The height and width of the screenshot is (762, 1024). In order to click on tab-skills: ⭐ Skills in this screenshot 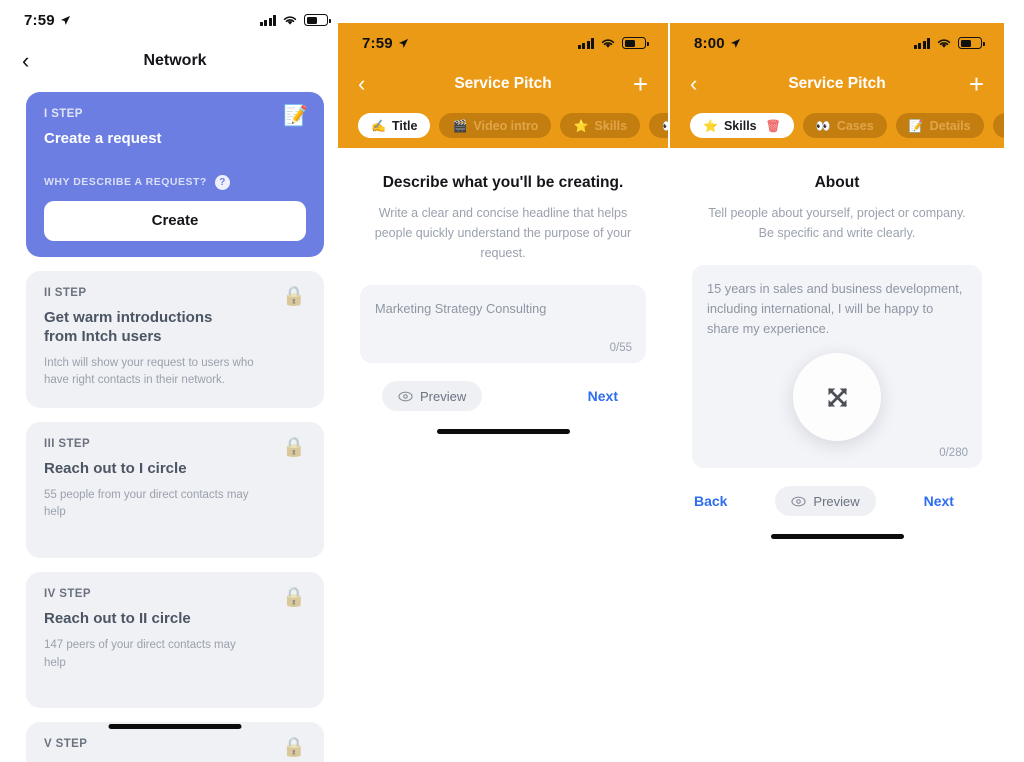, I will do `click(600, 125)`.